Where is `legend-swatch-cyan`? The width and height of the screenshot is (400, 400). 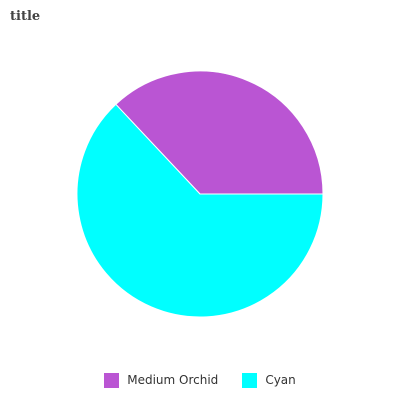
legend-swatch-cyan is located at coordinates (250, 380).